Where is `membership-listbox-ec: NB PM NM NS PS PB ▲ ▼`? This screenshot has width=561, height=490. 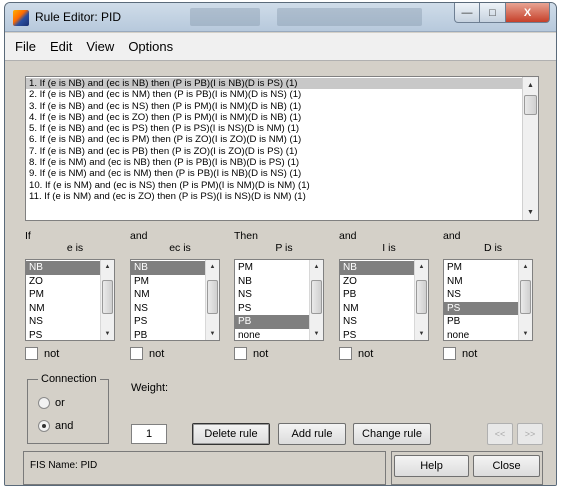 membership-listbox-ec: NB PM NM NS PS PB ▲ ▼ is located at coordinates (175, 300).